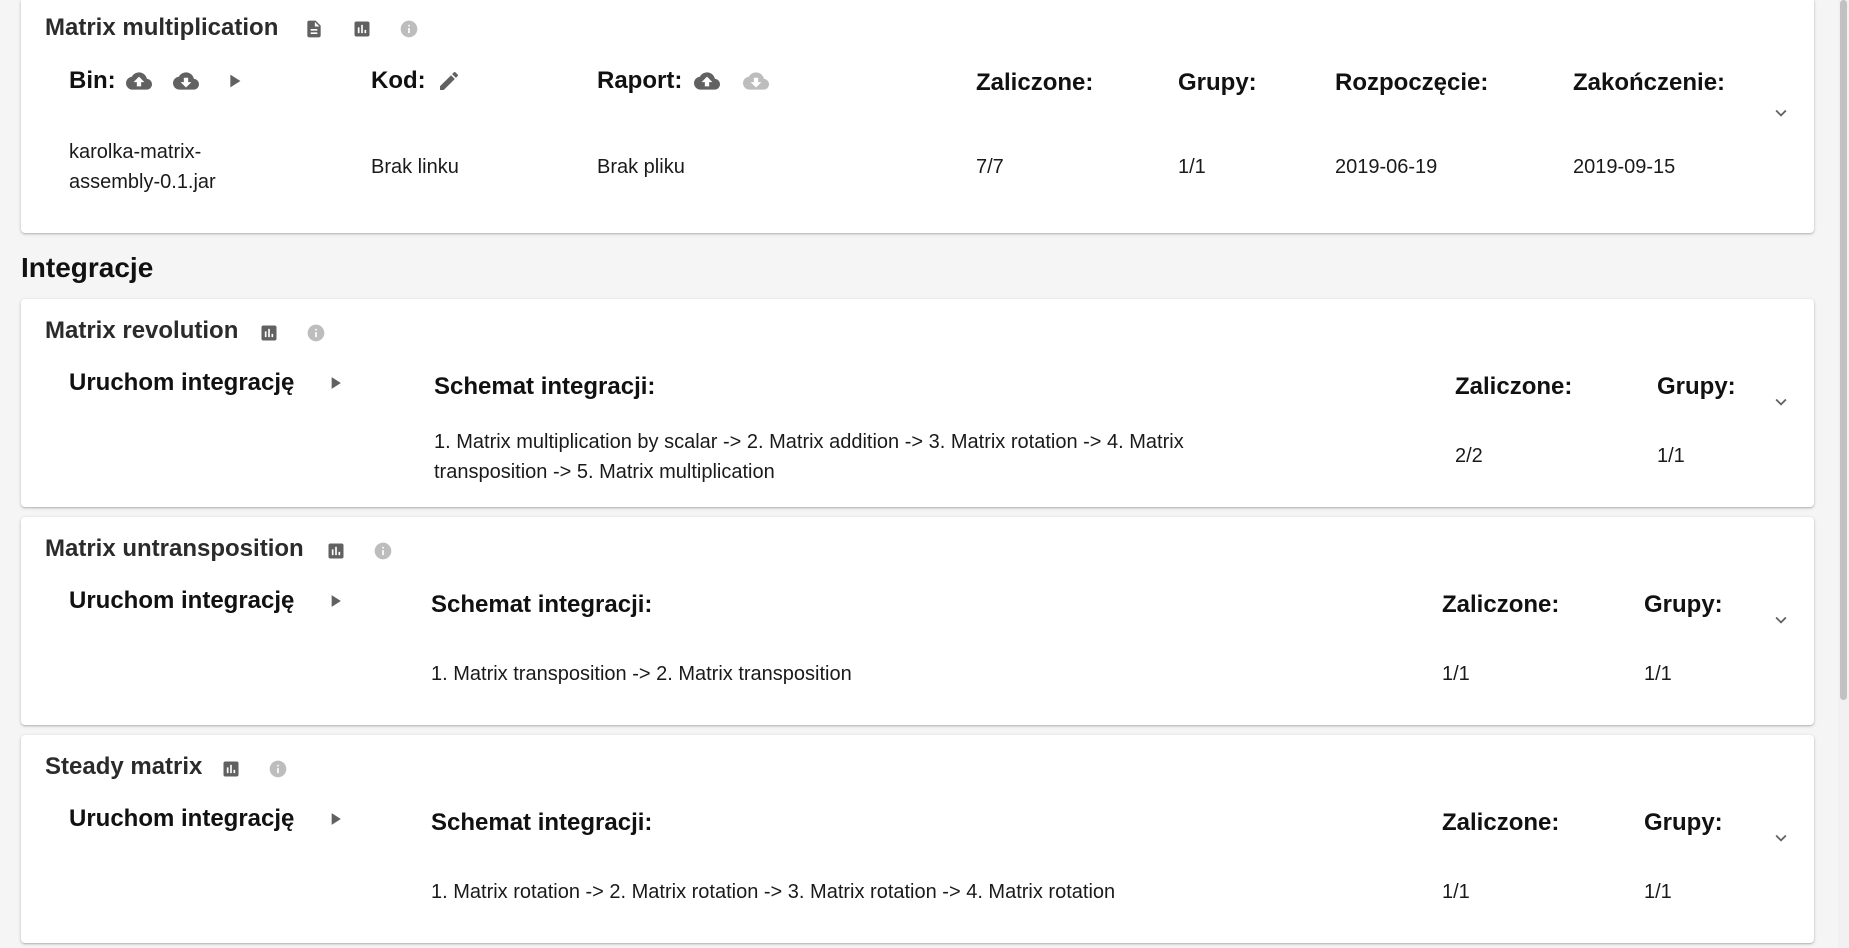 Image resolution: width=1849 pixels, height=948 pixels. I want to click on raport-header: Raport:, so click(640, 80).